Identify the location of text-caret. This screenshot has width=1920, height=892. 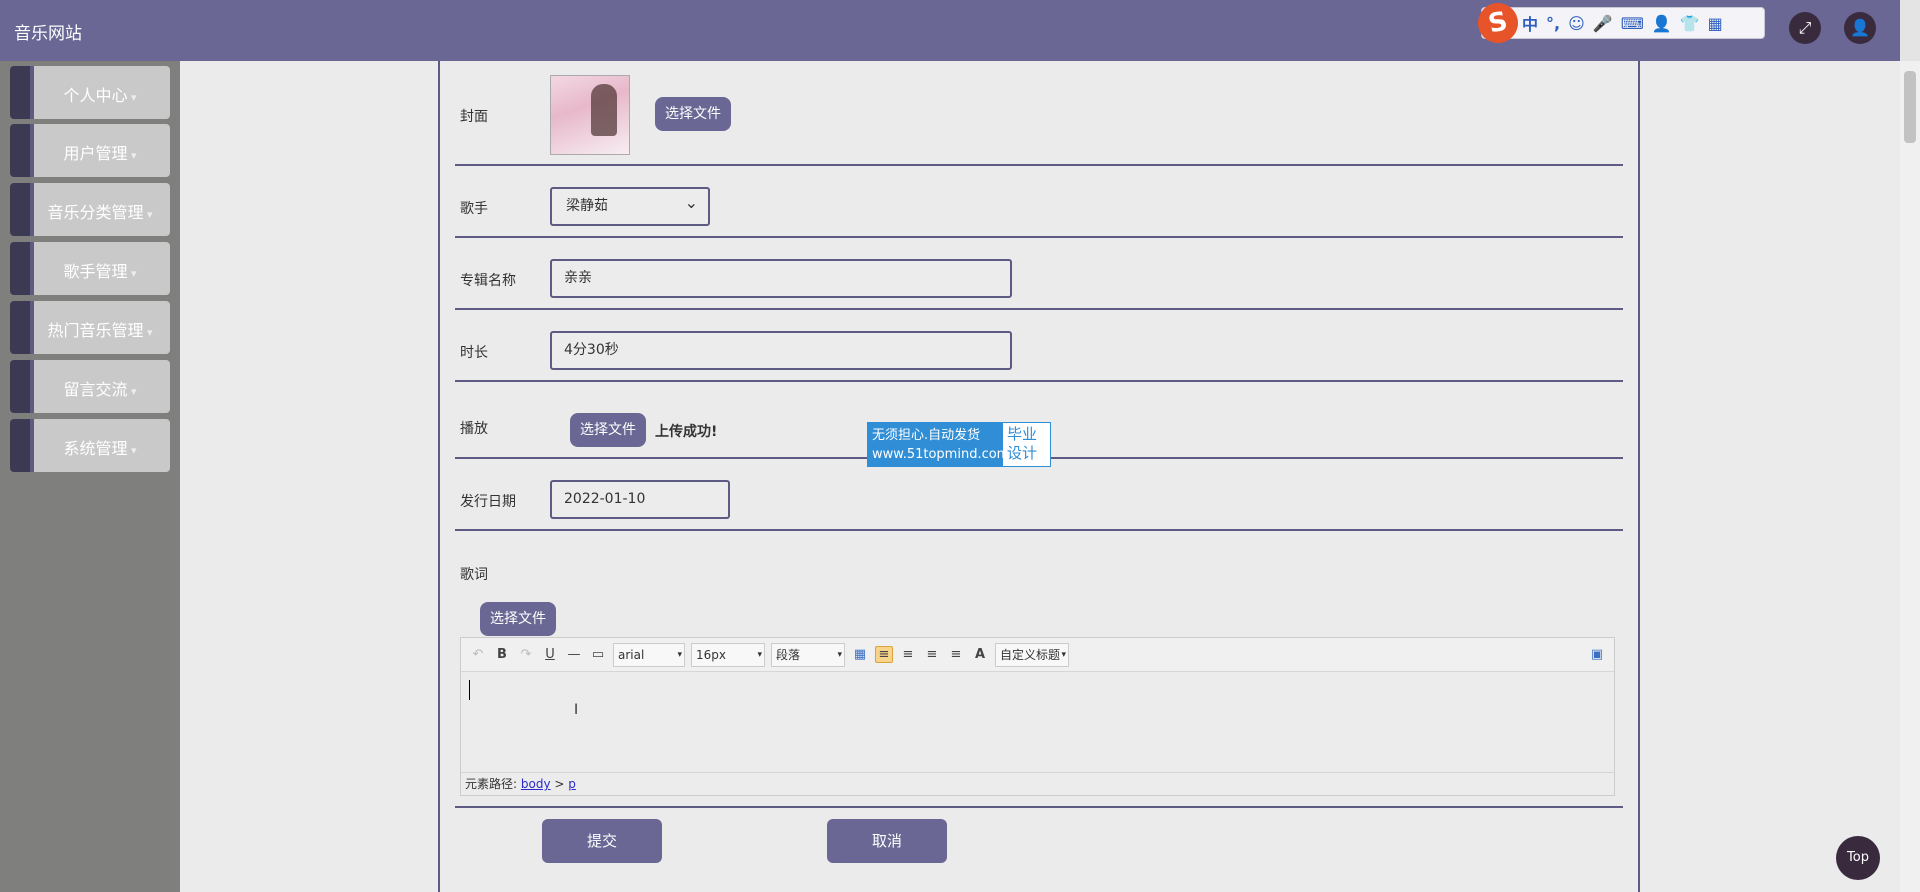
(469, 690).